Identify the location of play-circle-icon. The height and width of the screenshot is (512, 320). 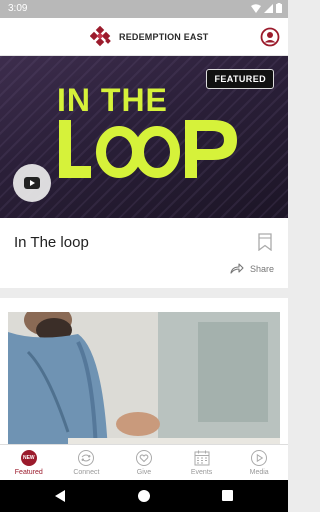
(259, 458).